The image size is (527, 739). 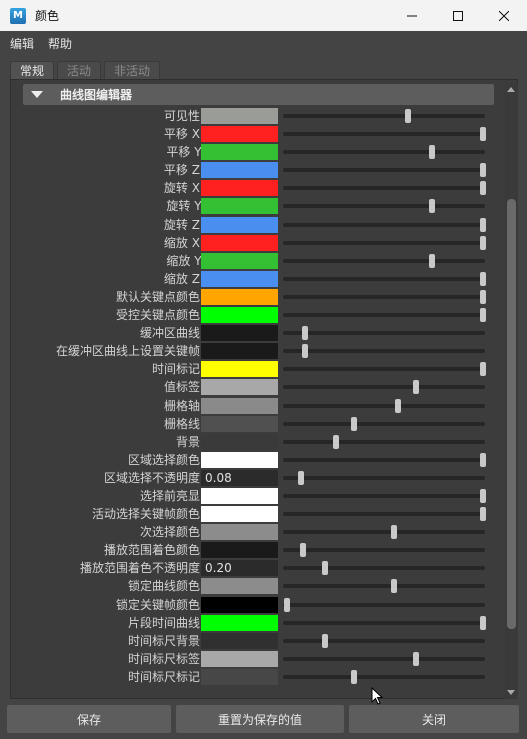 What do you see at coordinates (239, 568) in the screenshot?
I see `opacity-value-field: 0.20` at bounding box center [239, 568].